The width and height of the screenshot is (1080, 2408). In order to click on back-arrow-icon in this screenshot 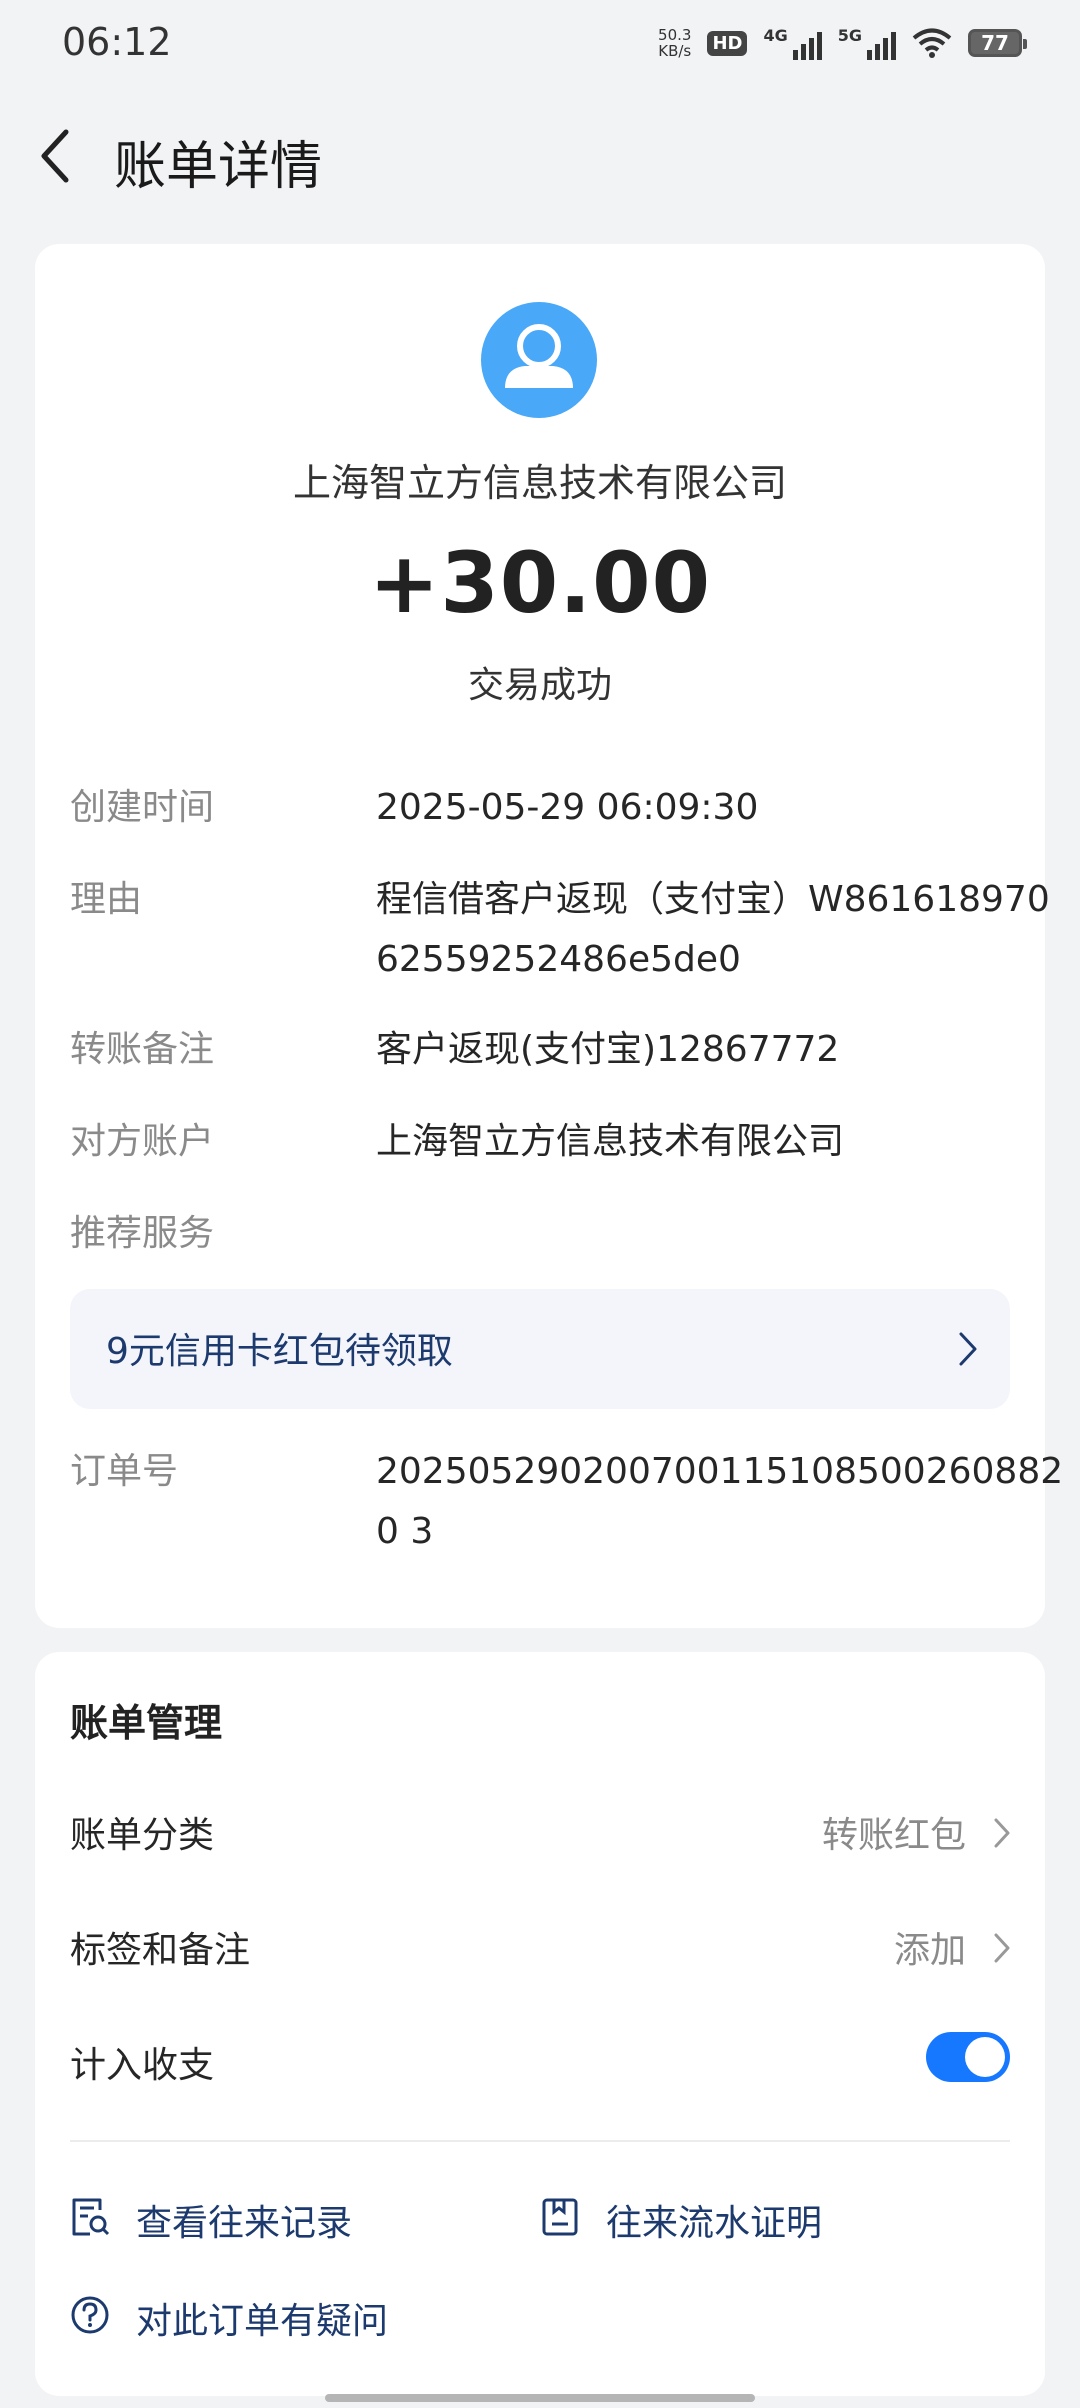, I will do `click(56, 156)`.